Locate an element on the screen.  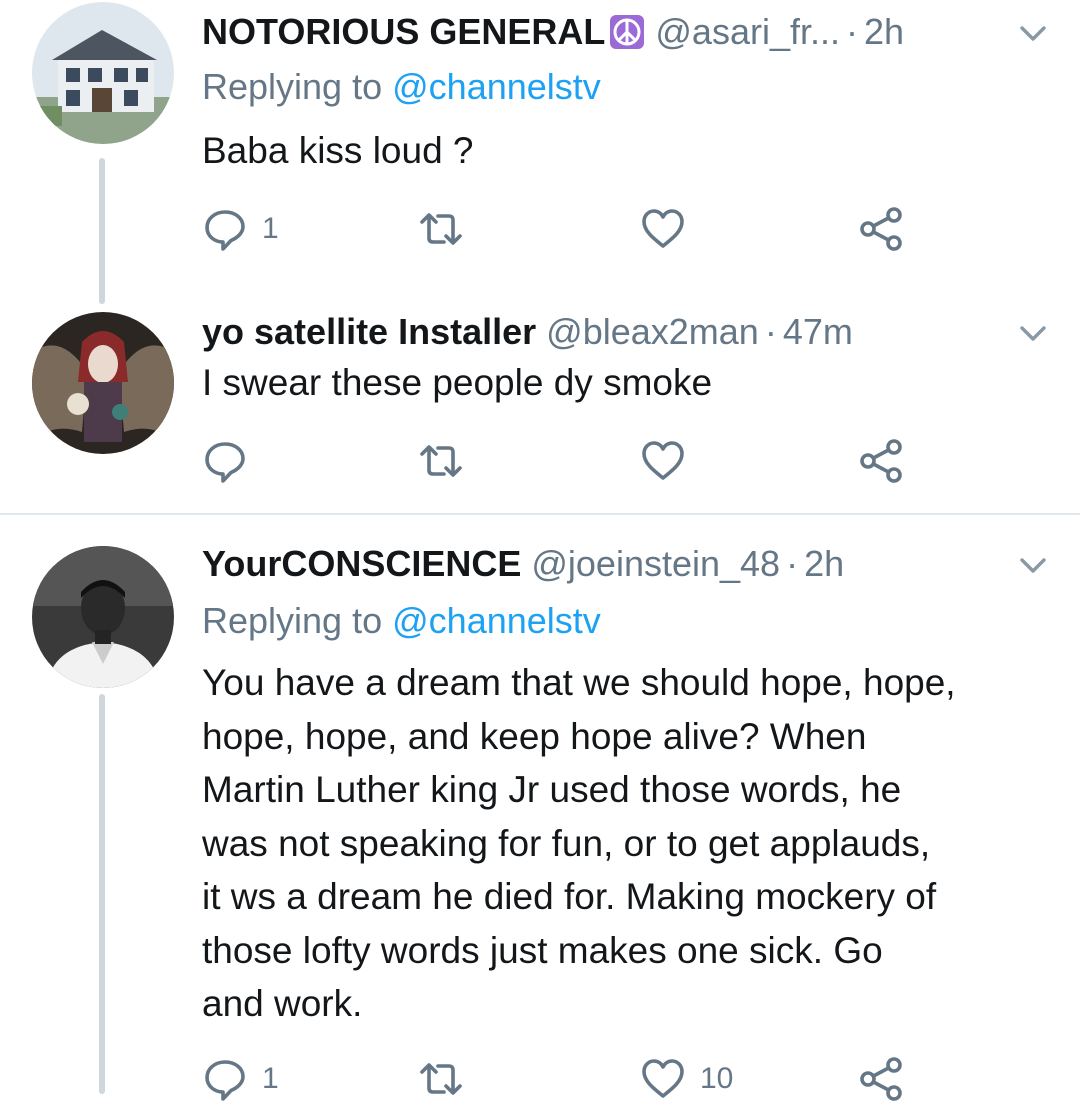
tweet-text-line: hope, hope, and keep hope alive? When is located at coordinates (534, 736).